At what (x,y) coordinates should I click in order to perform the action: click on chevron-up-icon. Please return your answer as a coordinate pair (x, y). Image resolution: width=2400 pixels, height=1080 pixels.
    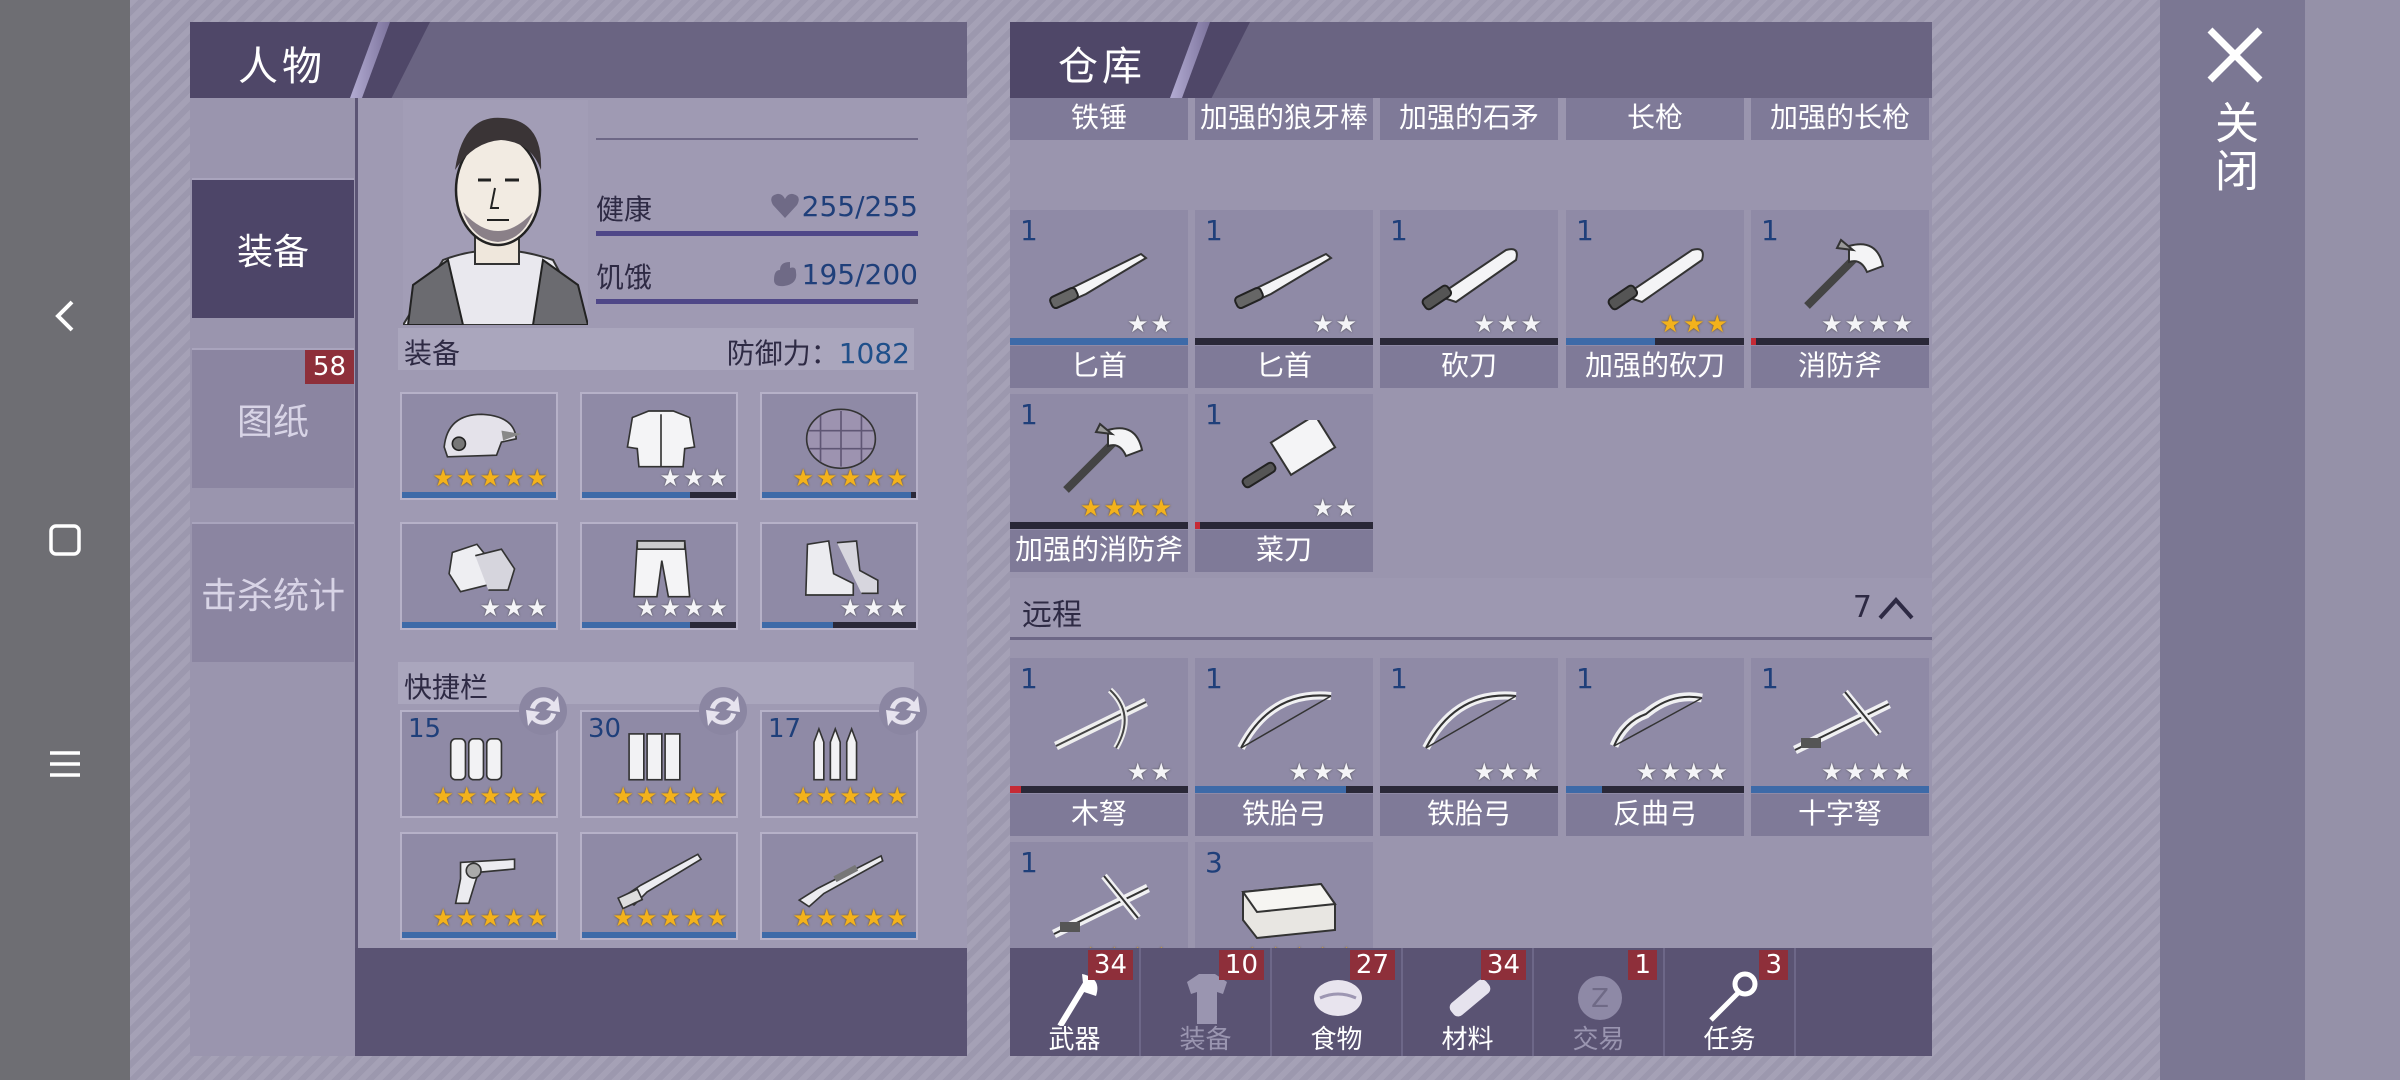
    Looking at the image, I should click on (1896, 608).